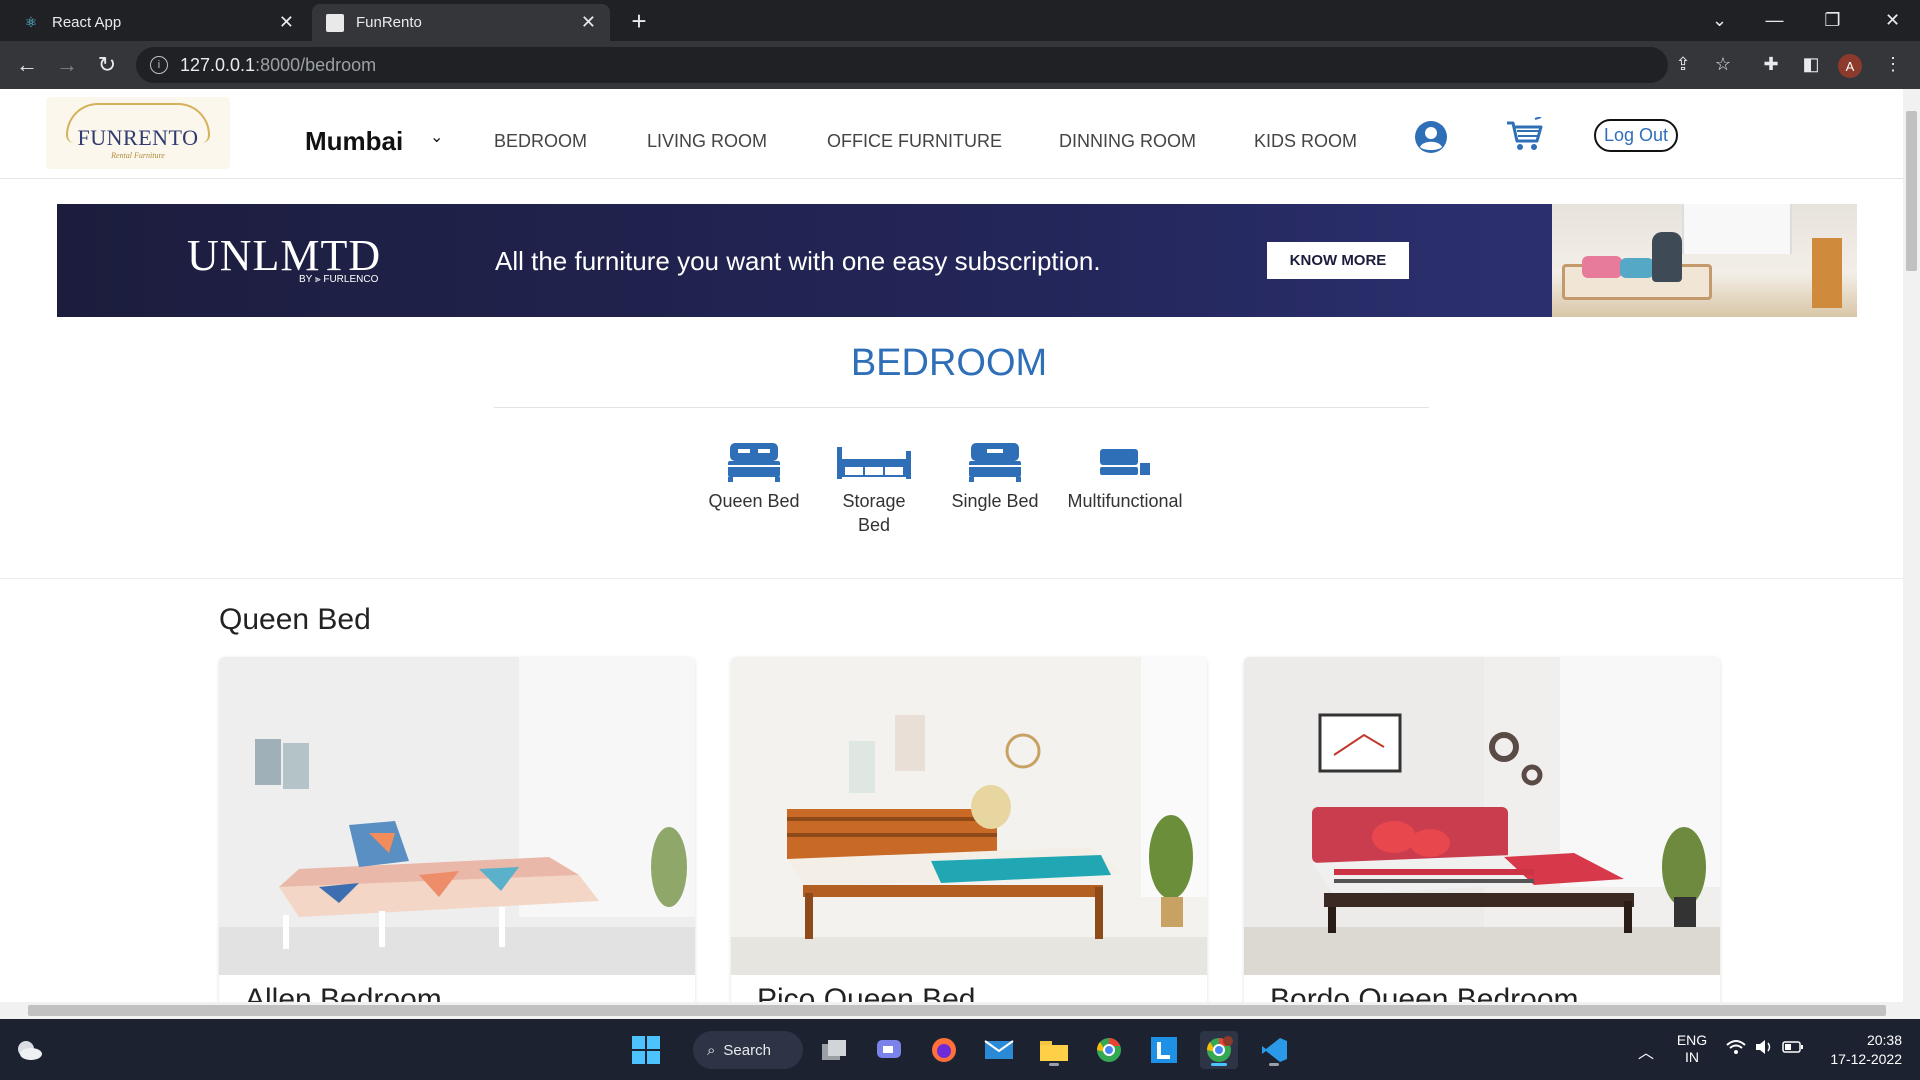 The width and height of the screenshot is (1920, 1080). I want to click on storage-bed-icon, so click(874, 463).